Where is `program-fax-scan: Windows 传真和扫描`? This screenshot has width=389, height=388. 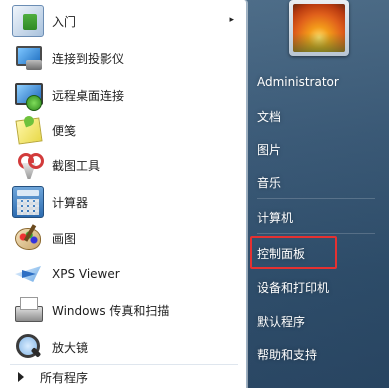 program-fax-scan: Windows 传真和扫描 is located at coordinates (124, 310).